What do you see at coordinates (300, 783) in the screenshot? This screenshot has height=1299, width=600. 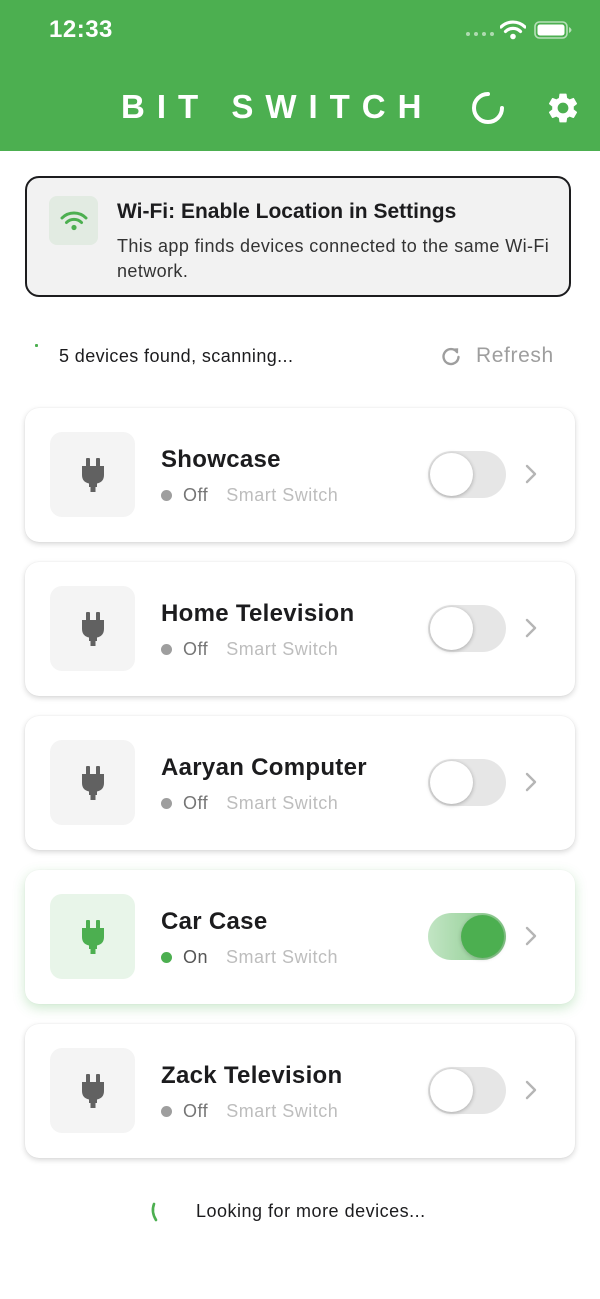 I see `device-card: Aaryan Computer Off Smart Switch` at bounding box center [300, 783].